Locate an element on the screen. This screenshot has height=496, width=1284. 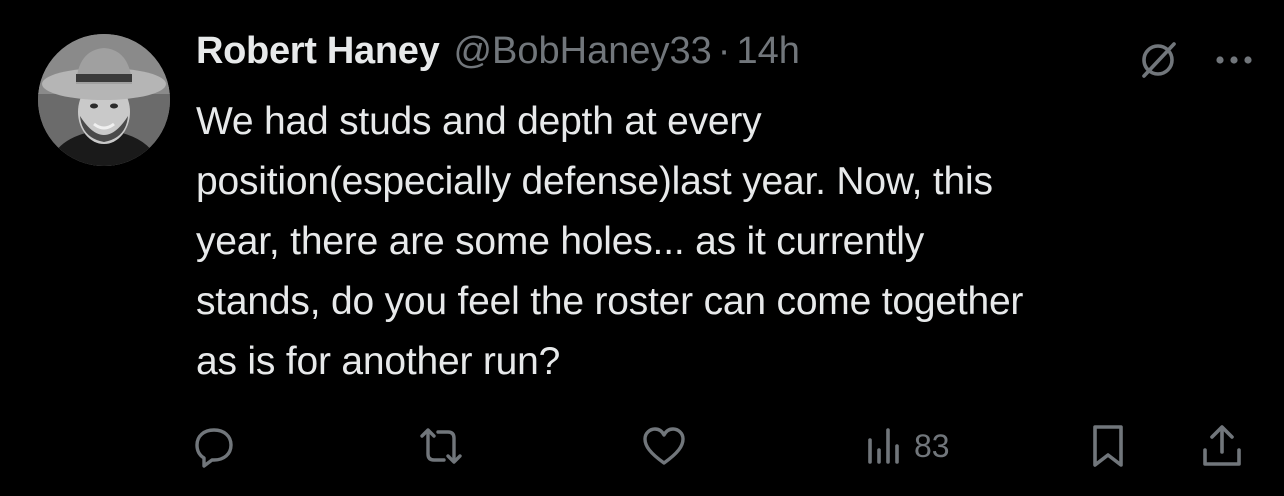
views-icon is located at coordinates (884, 446).